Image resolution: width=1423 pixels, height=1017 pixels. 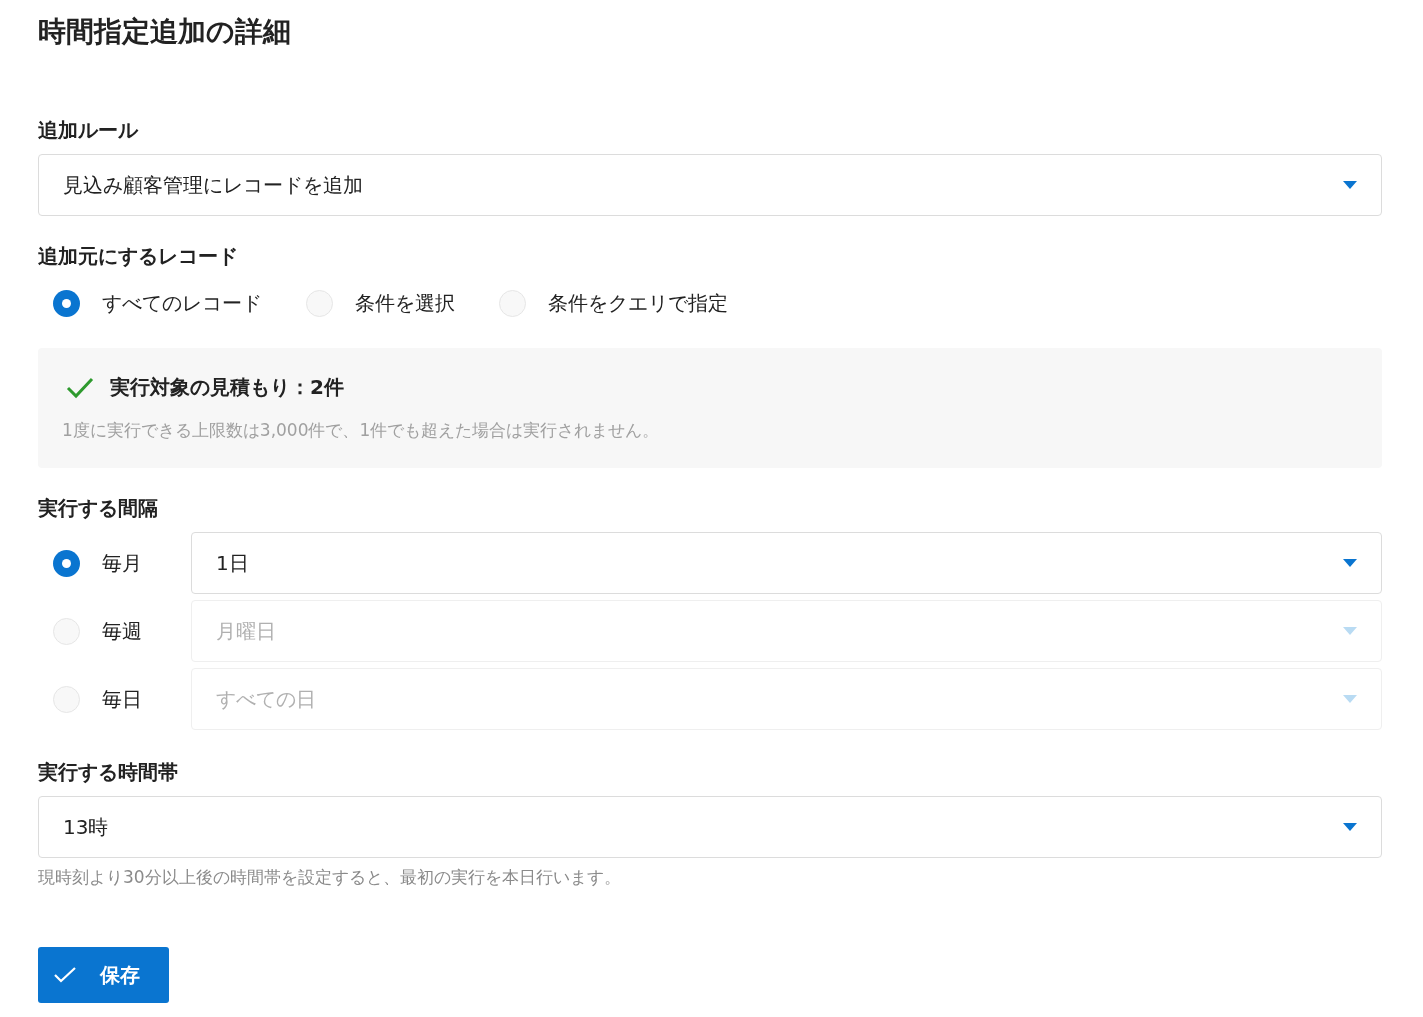 What do you see at coordinates (227, 387) in the screenshot?
I see `estimate-title: 実行対象の見積もり：2件` at bounding box center [227, 387].